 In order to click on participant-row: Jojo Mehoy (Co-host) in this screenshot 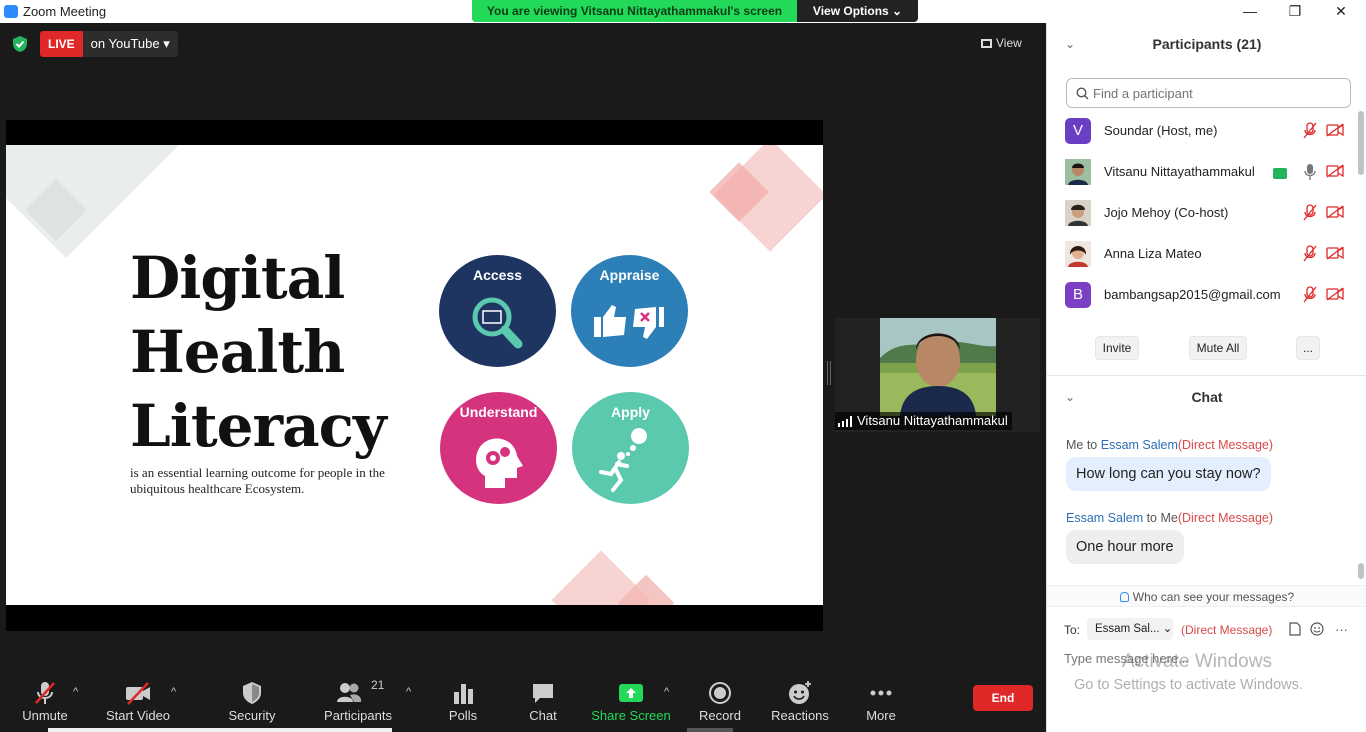, I will do `click(1199, 213)`.